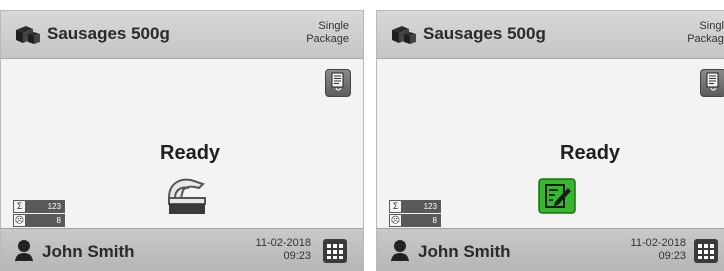  I want to click on scale-icon, so click(186, 196).